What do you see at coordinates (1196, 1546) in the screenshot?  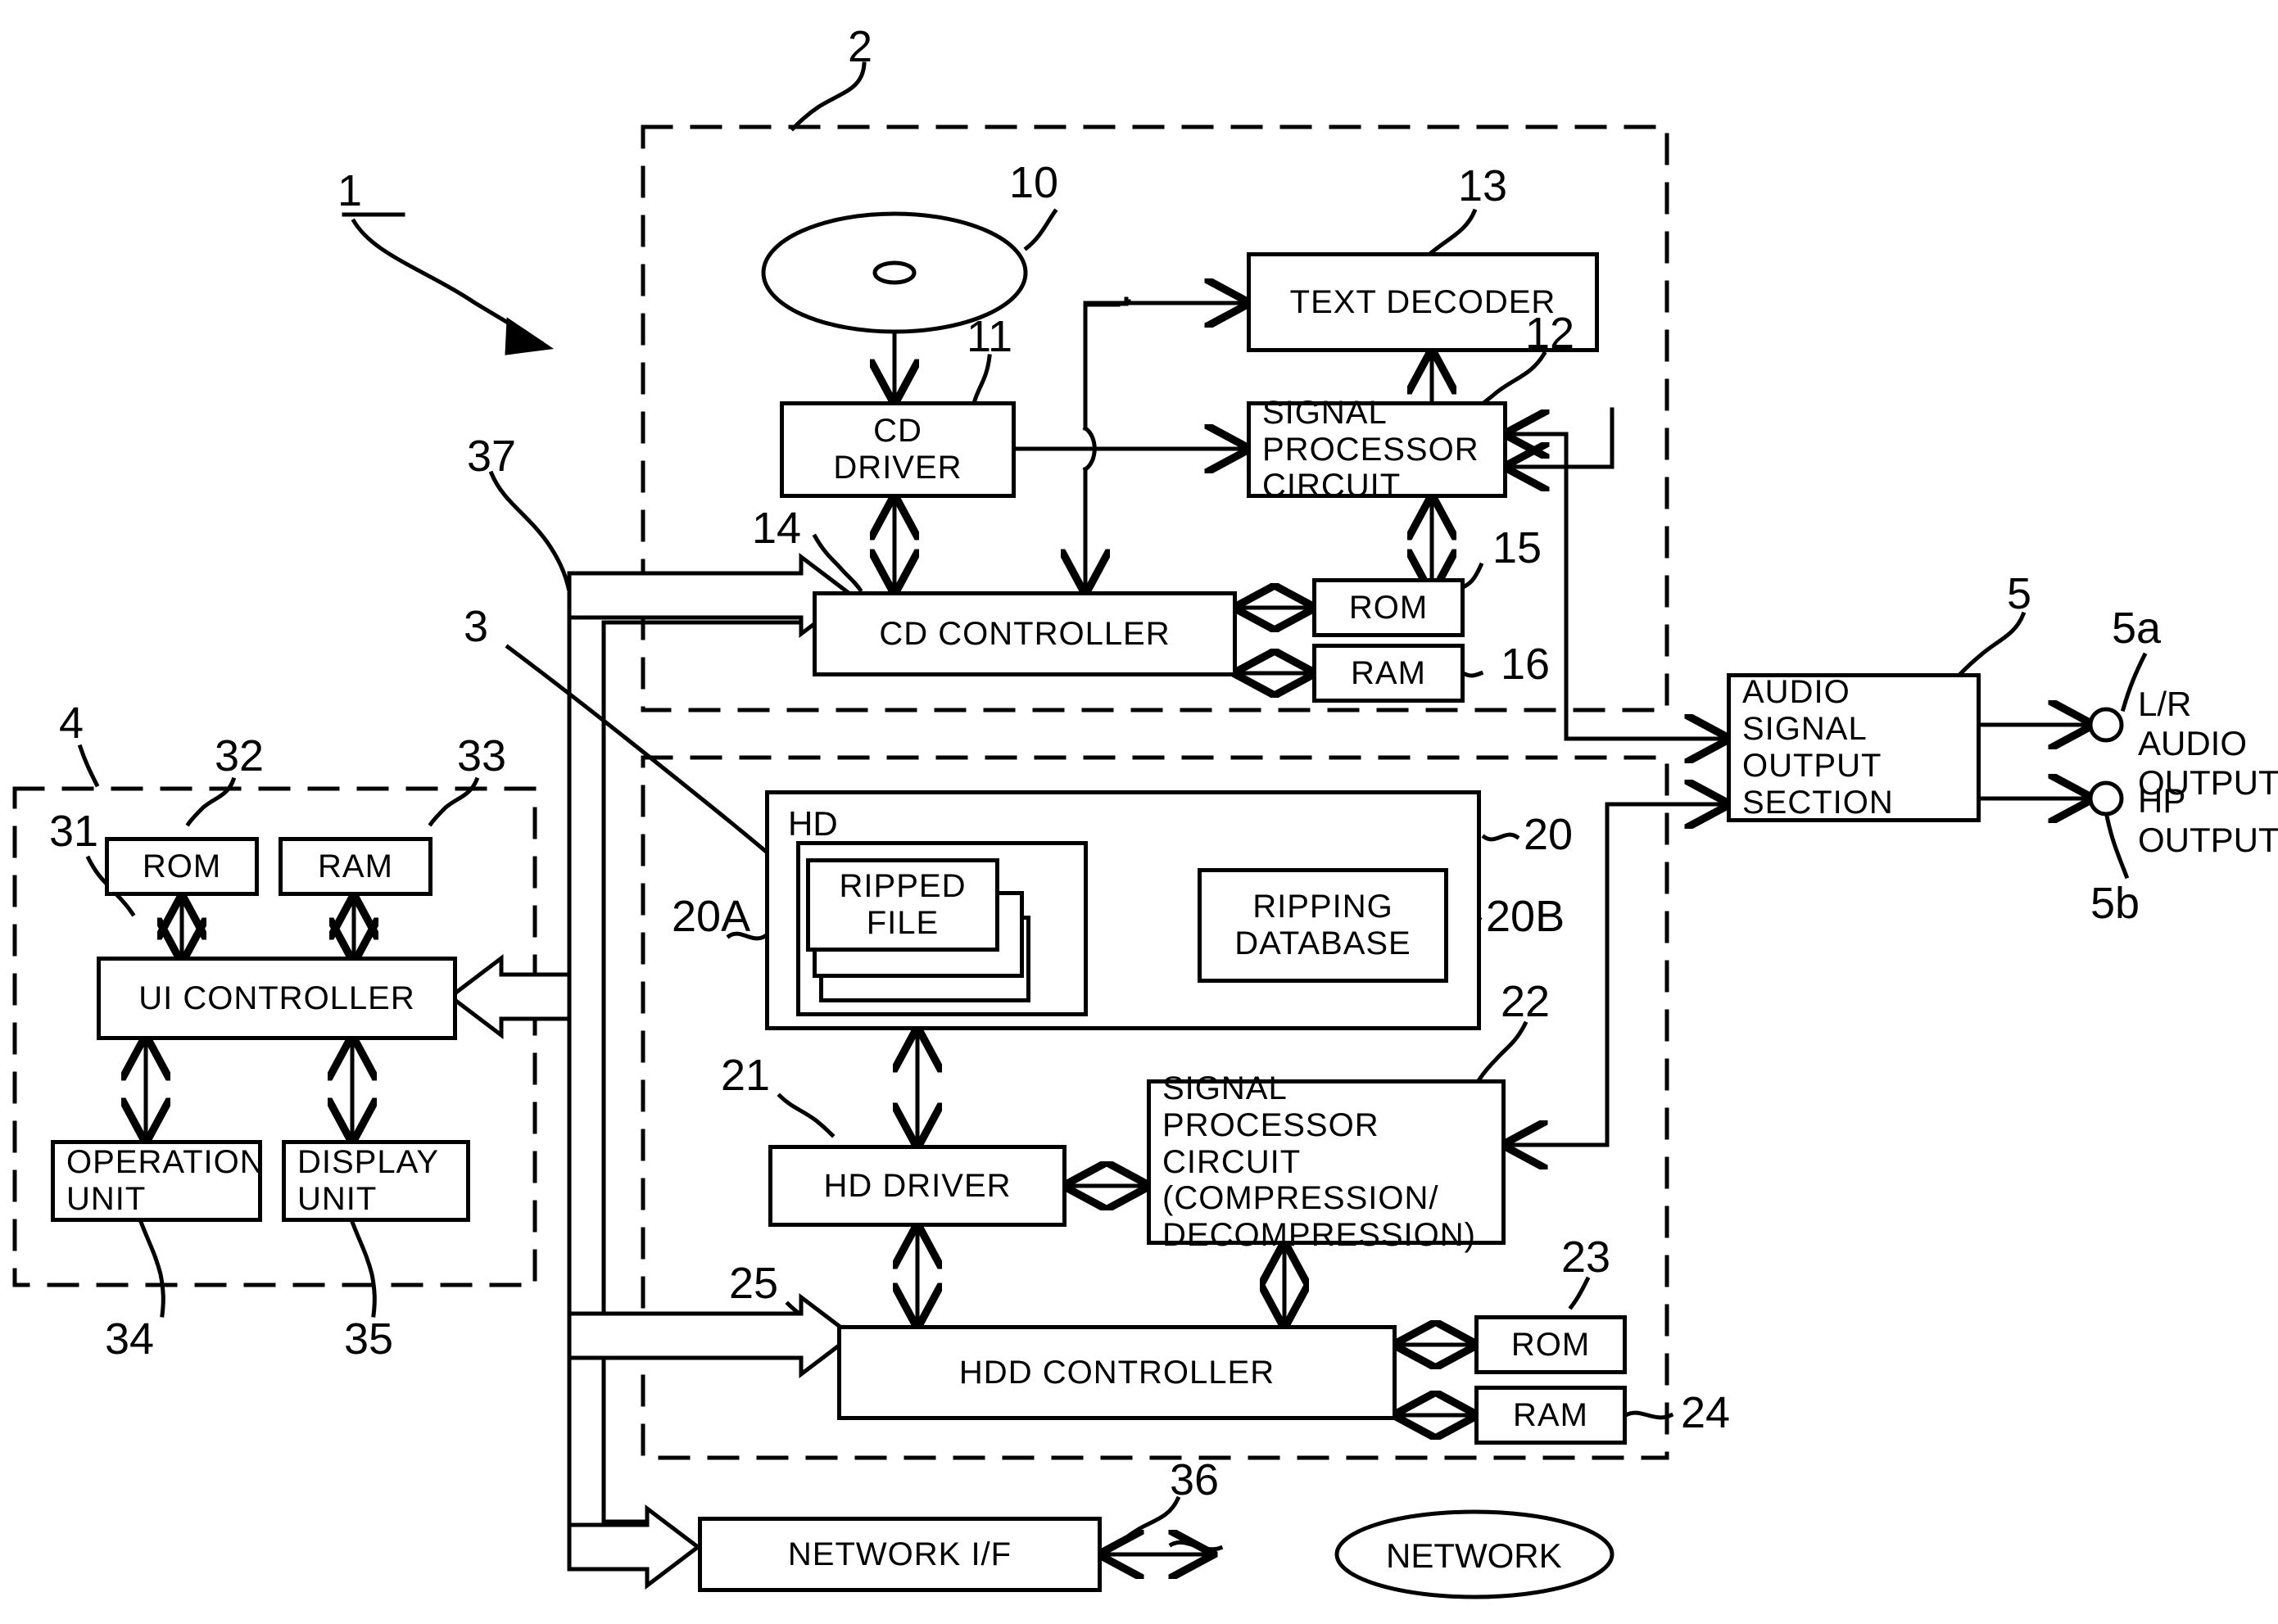 I see `leader-36-squiggle` at bounding box center [1196, 1546].